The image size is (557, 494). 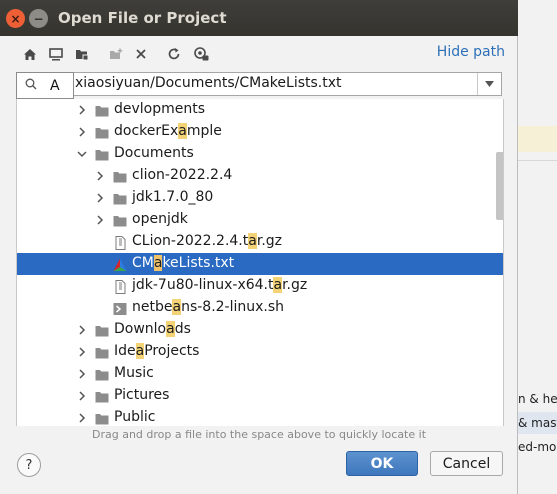 I want to click on tree-row-label: openjdk, so click(x=160, y=219).